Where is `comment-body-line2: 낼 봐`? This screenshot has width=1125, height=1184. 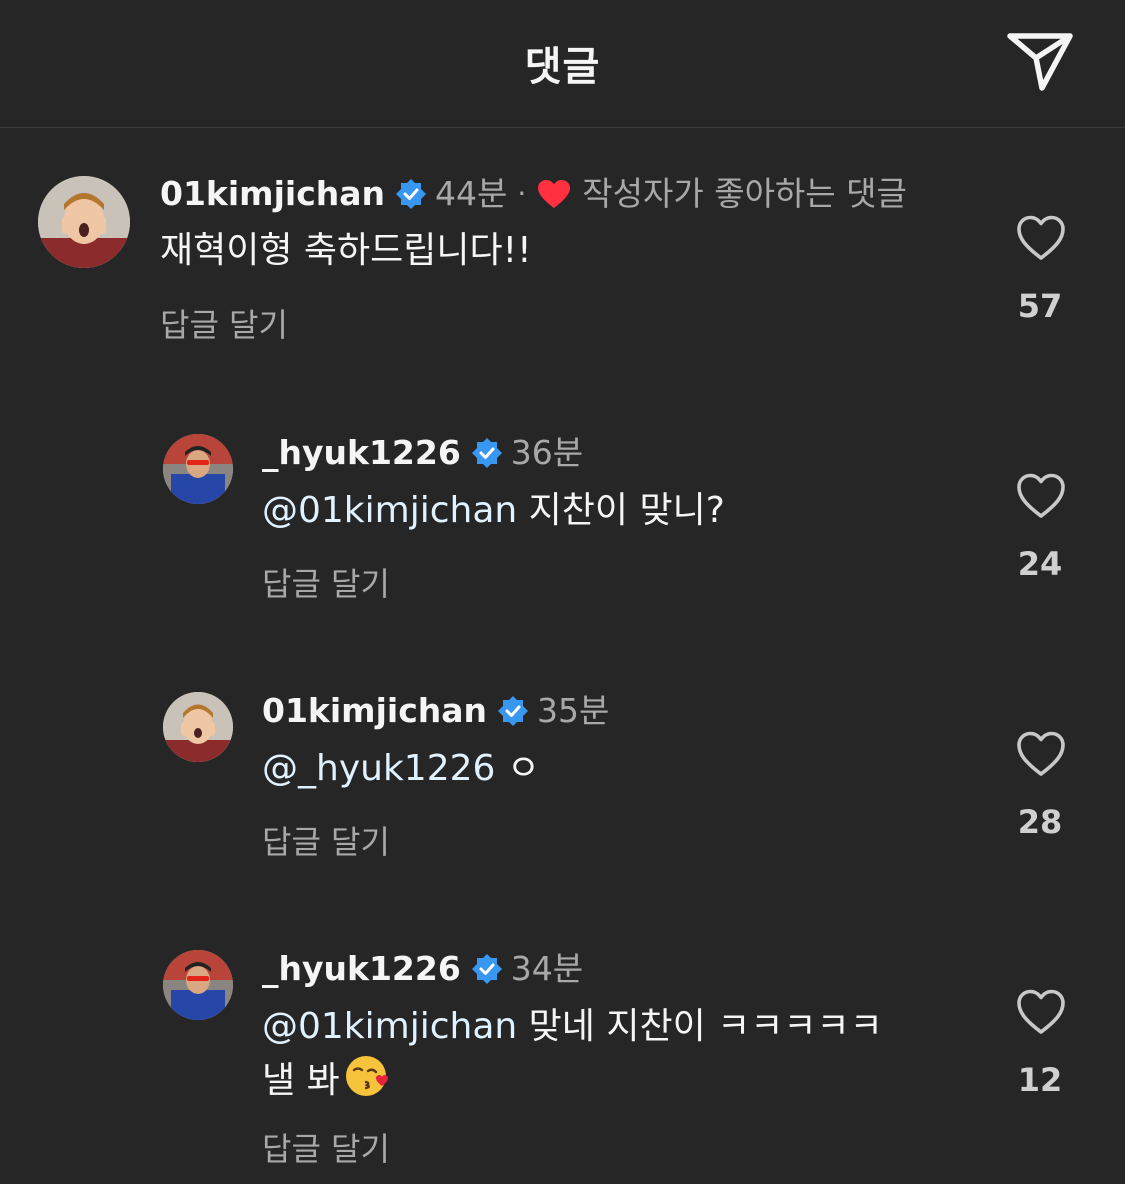 comment-body-line2: 낼 봐 is located at coordinates (301, 1080).